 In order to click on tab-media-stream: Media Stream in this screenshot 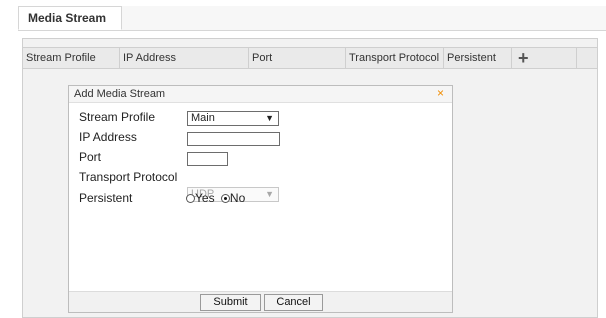, I will do `click(70, 18)`.